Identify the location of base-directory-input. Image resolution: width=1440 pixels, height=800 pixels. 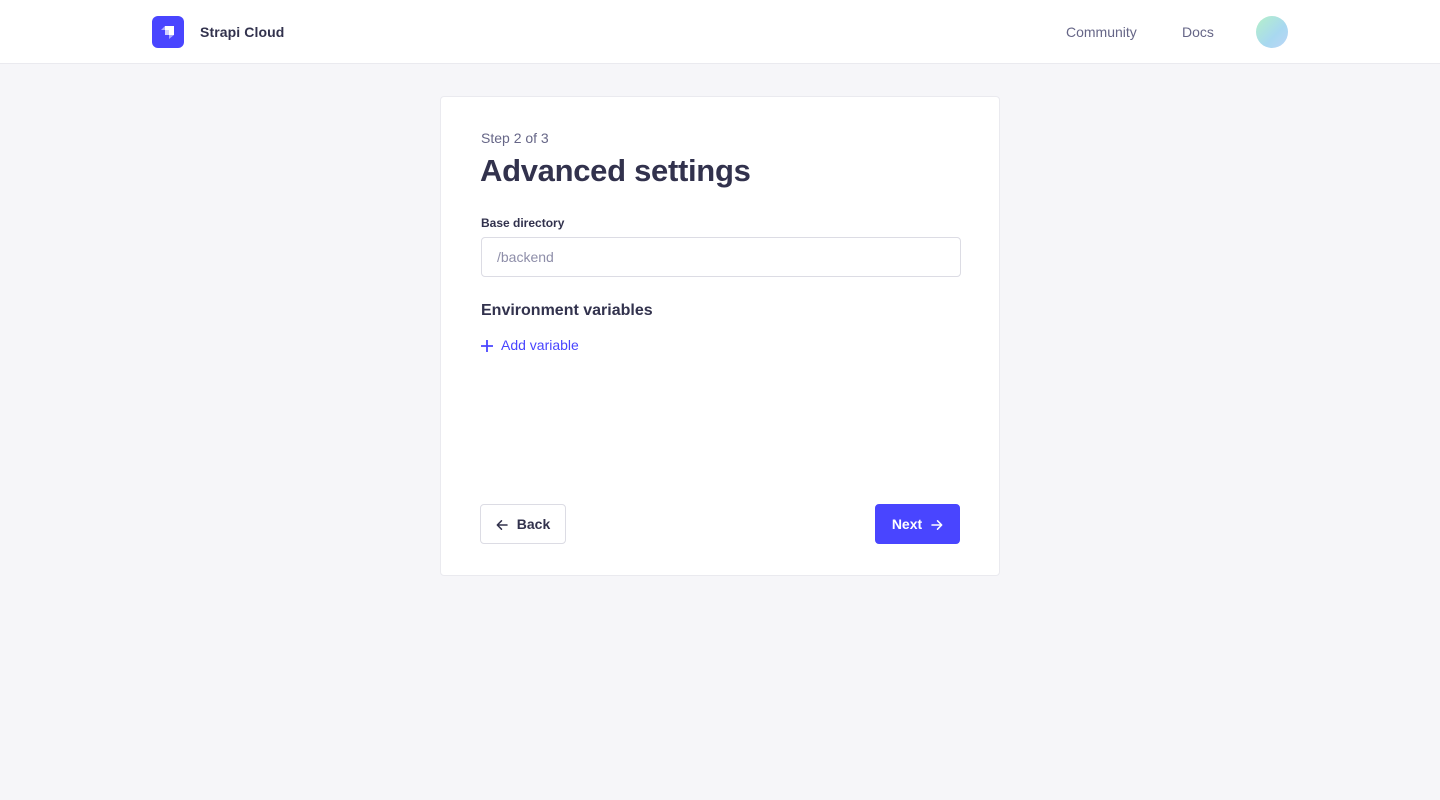
(721, 257).